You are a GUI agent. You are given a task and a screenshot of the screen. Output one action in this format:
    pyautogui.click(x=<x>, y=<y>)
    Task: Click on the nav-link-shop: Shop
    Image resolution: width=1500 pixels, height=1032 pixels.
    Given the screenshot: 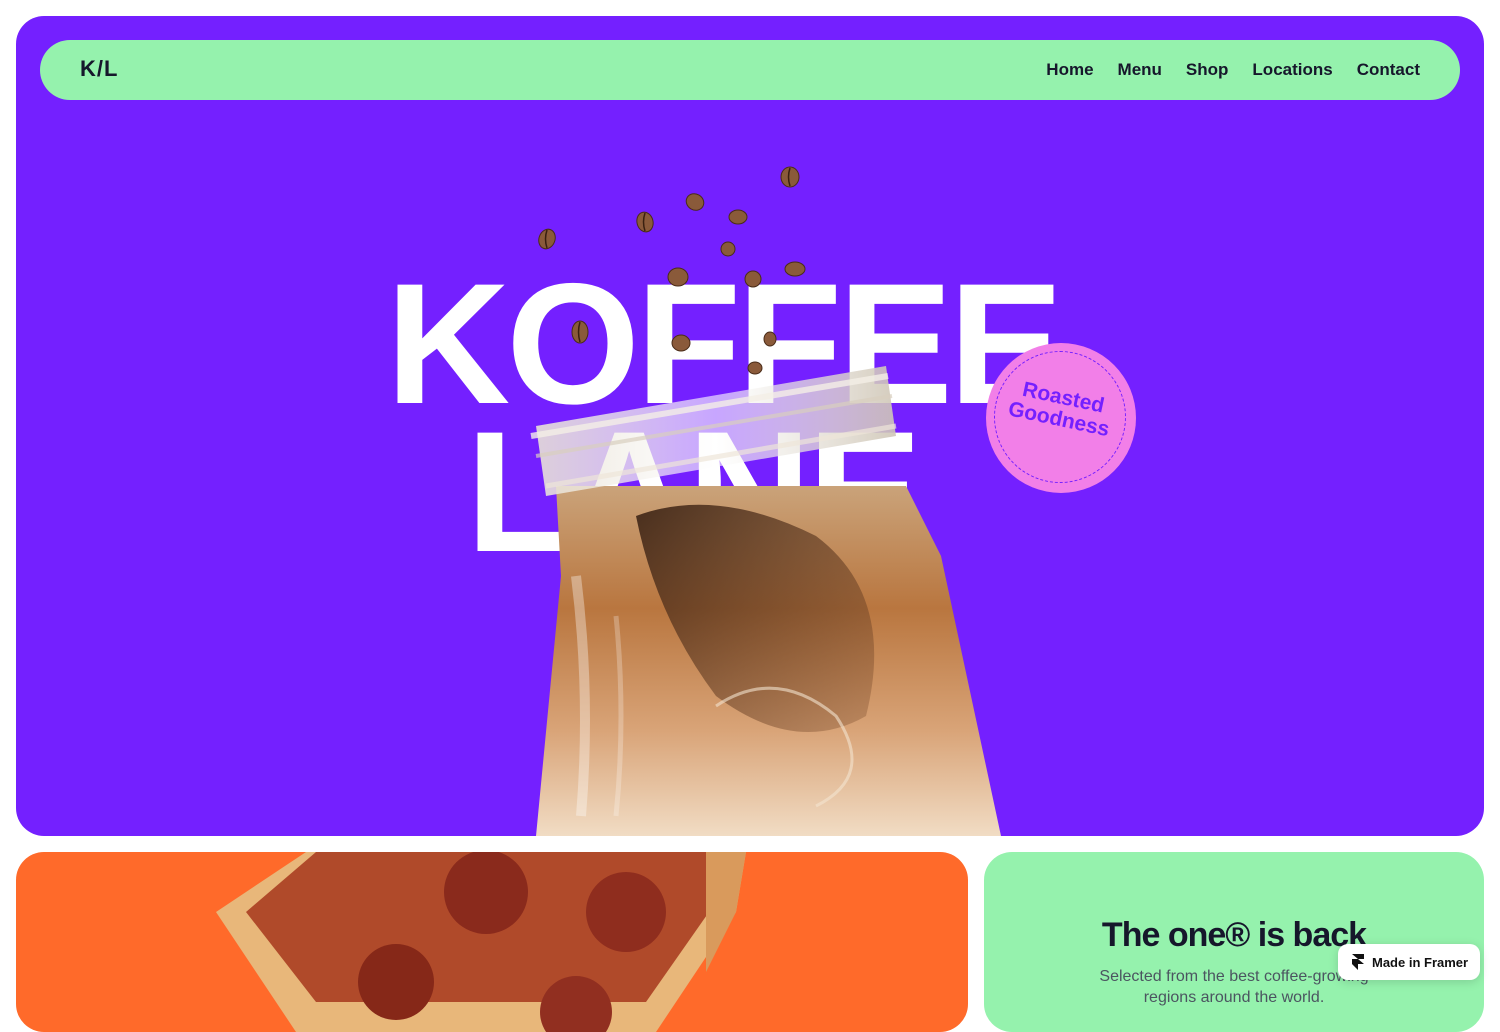 What is the action you would take?
    pyautogui.click(x=1207, y=70)
    